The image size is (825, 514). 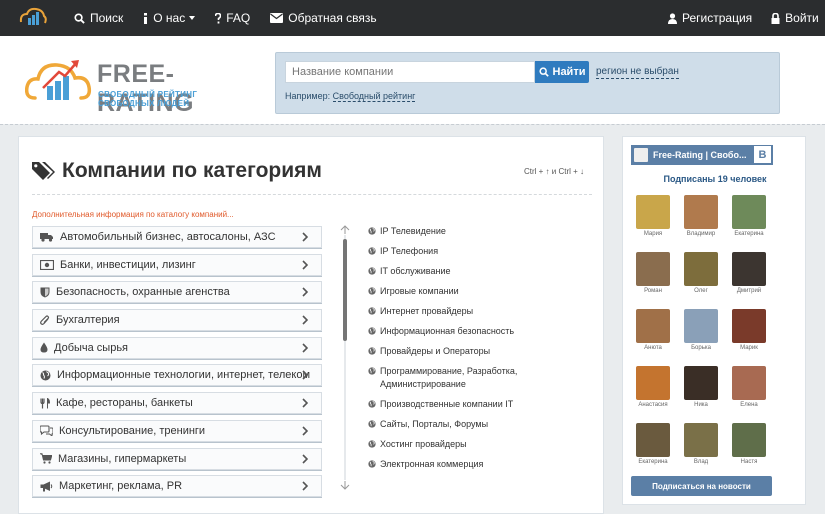 What do you see at coordinates (653, 462) in the screenshot?
I see `vk-member-name: Екатерина` at bounding box center [653, 462].